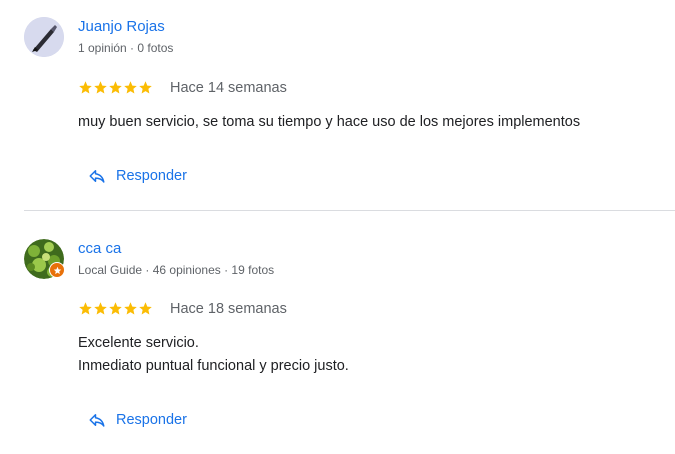 The height and width of the screenshot is (454, 675). I want to click on avatar-image-icon, so click(44, 37).